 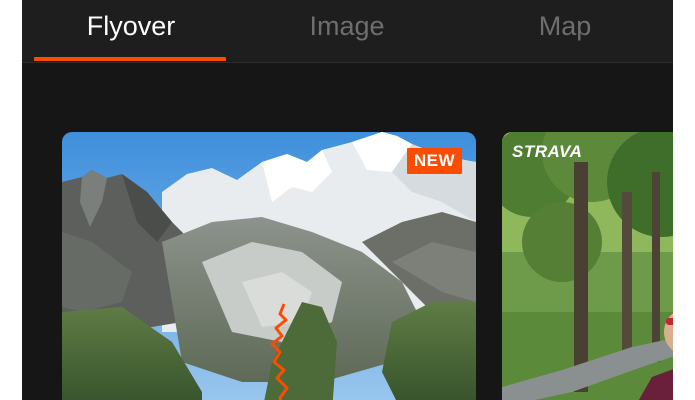 I want to click on tab-map: Map, so click(x=565, y=26).